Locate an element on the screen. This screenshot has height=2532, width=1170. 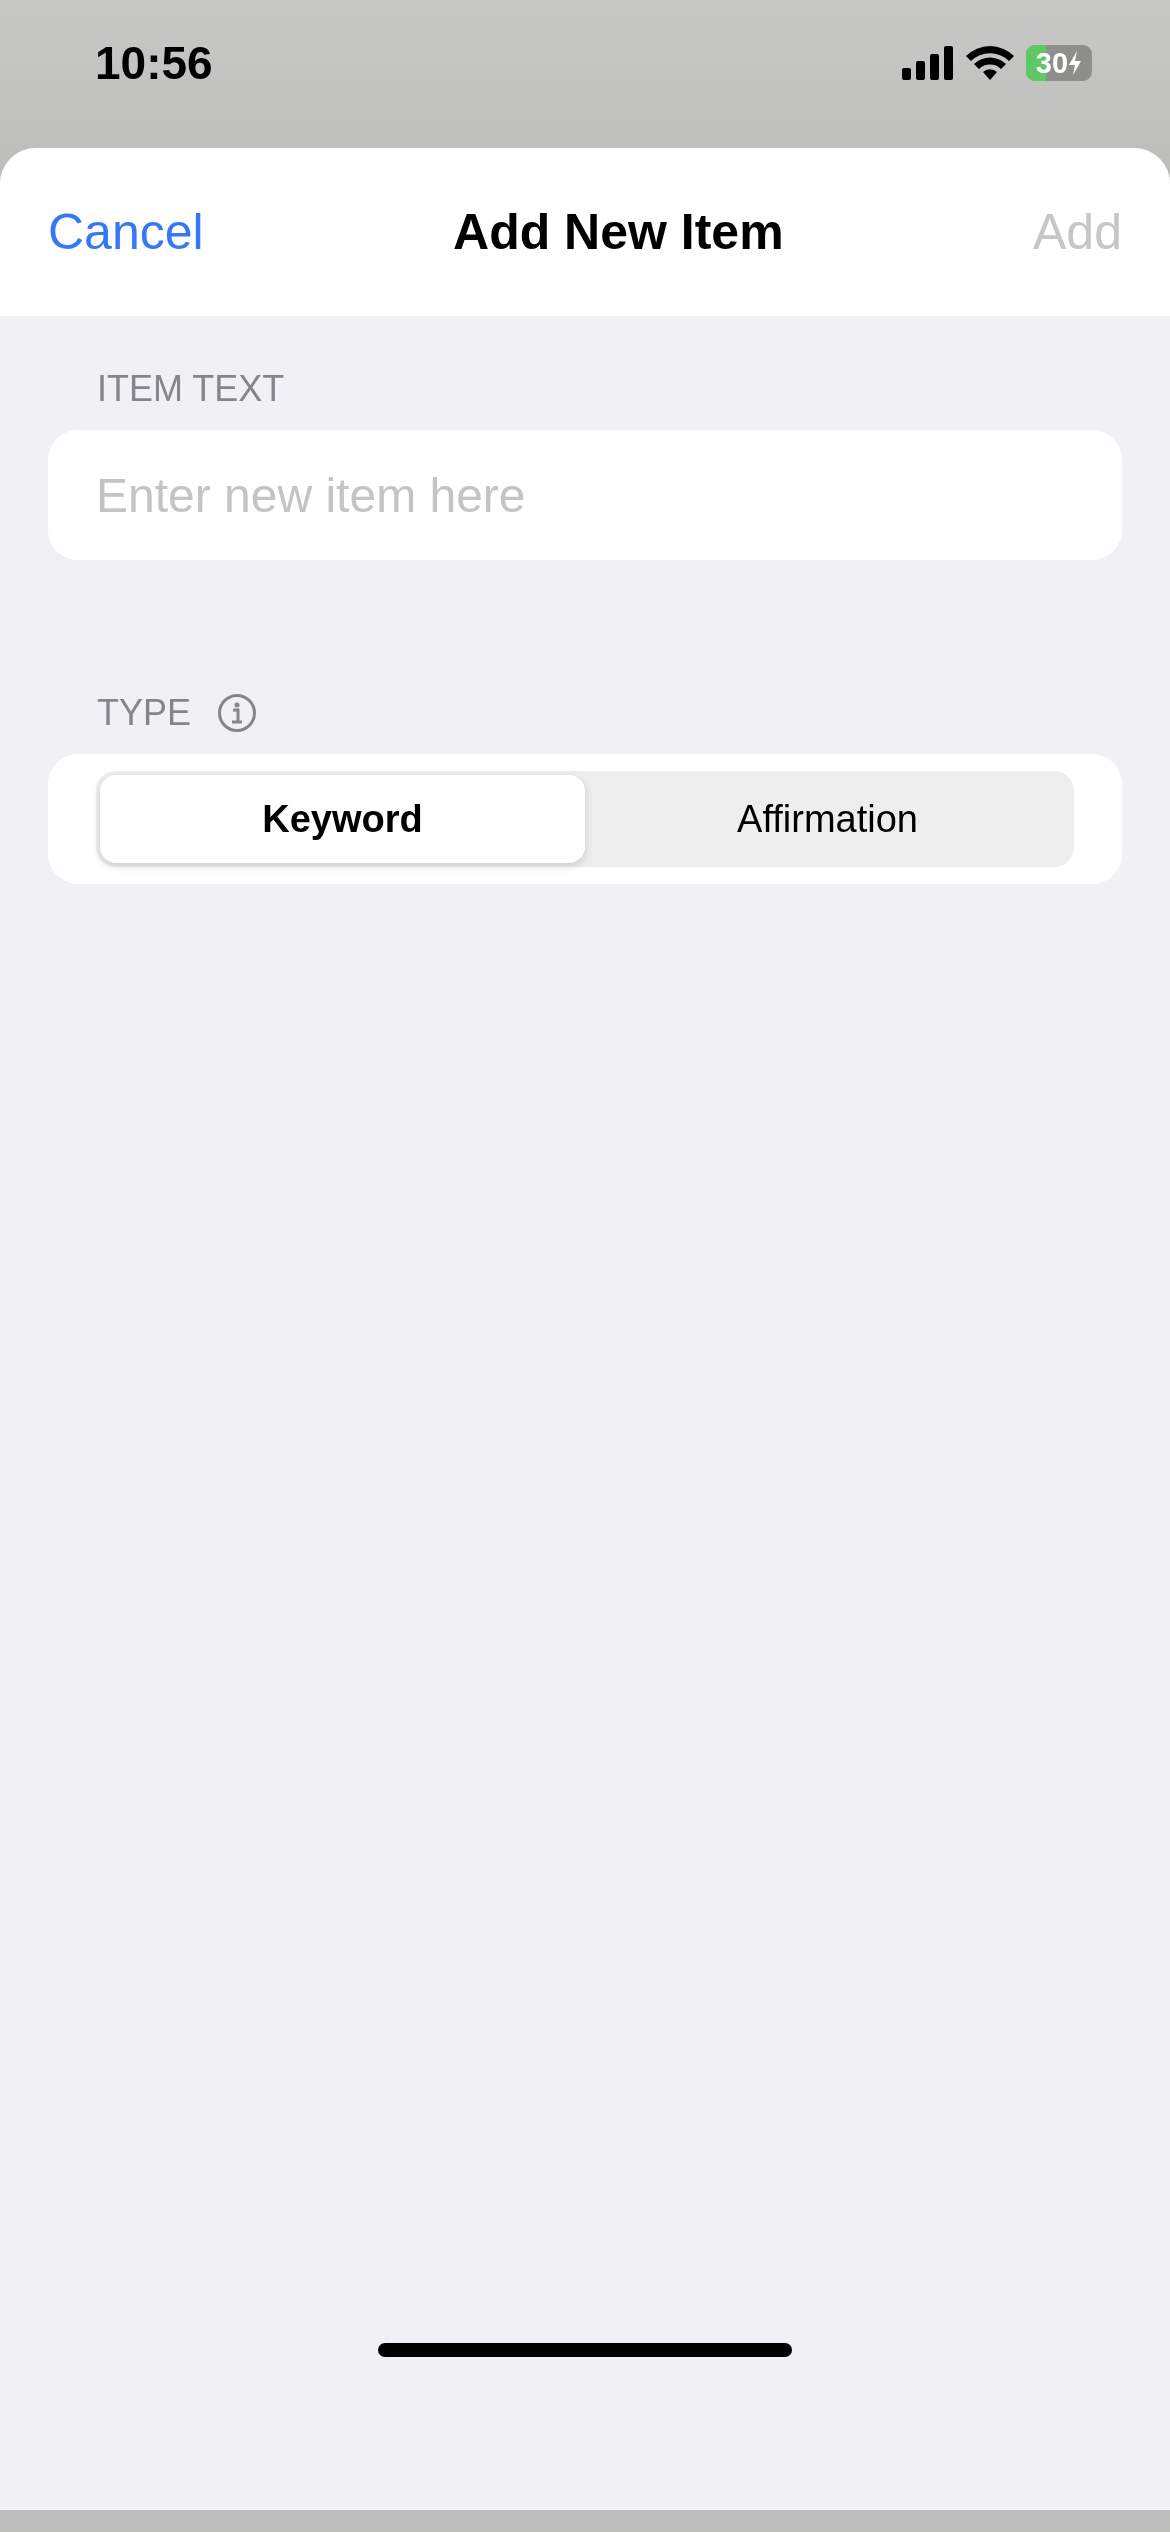
sheet-title: Add New Item is located at coordinates (618, 232).